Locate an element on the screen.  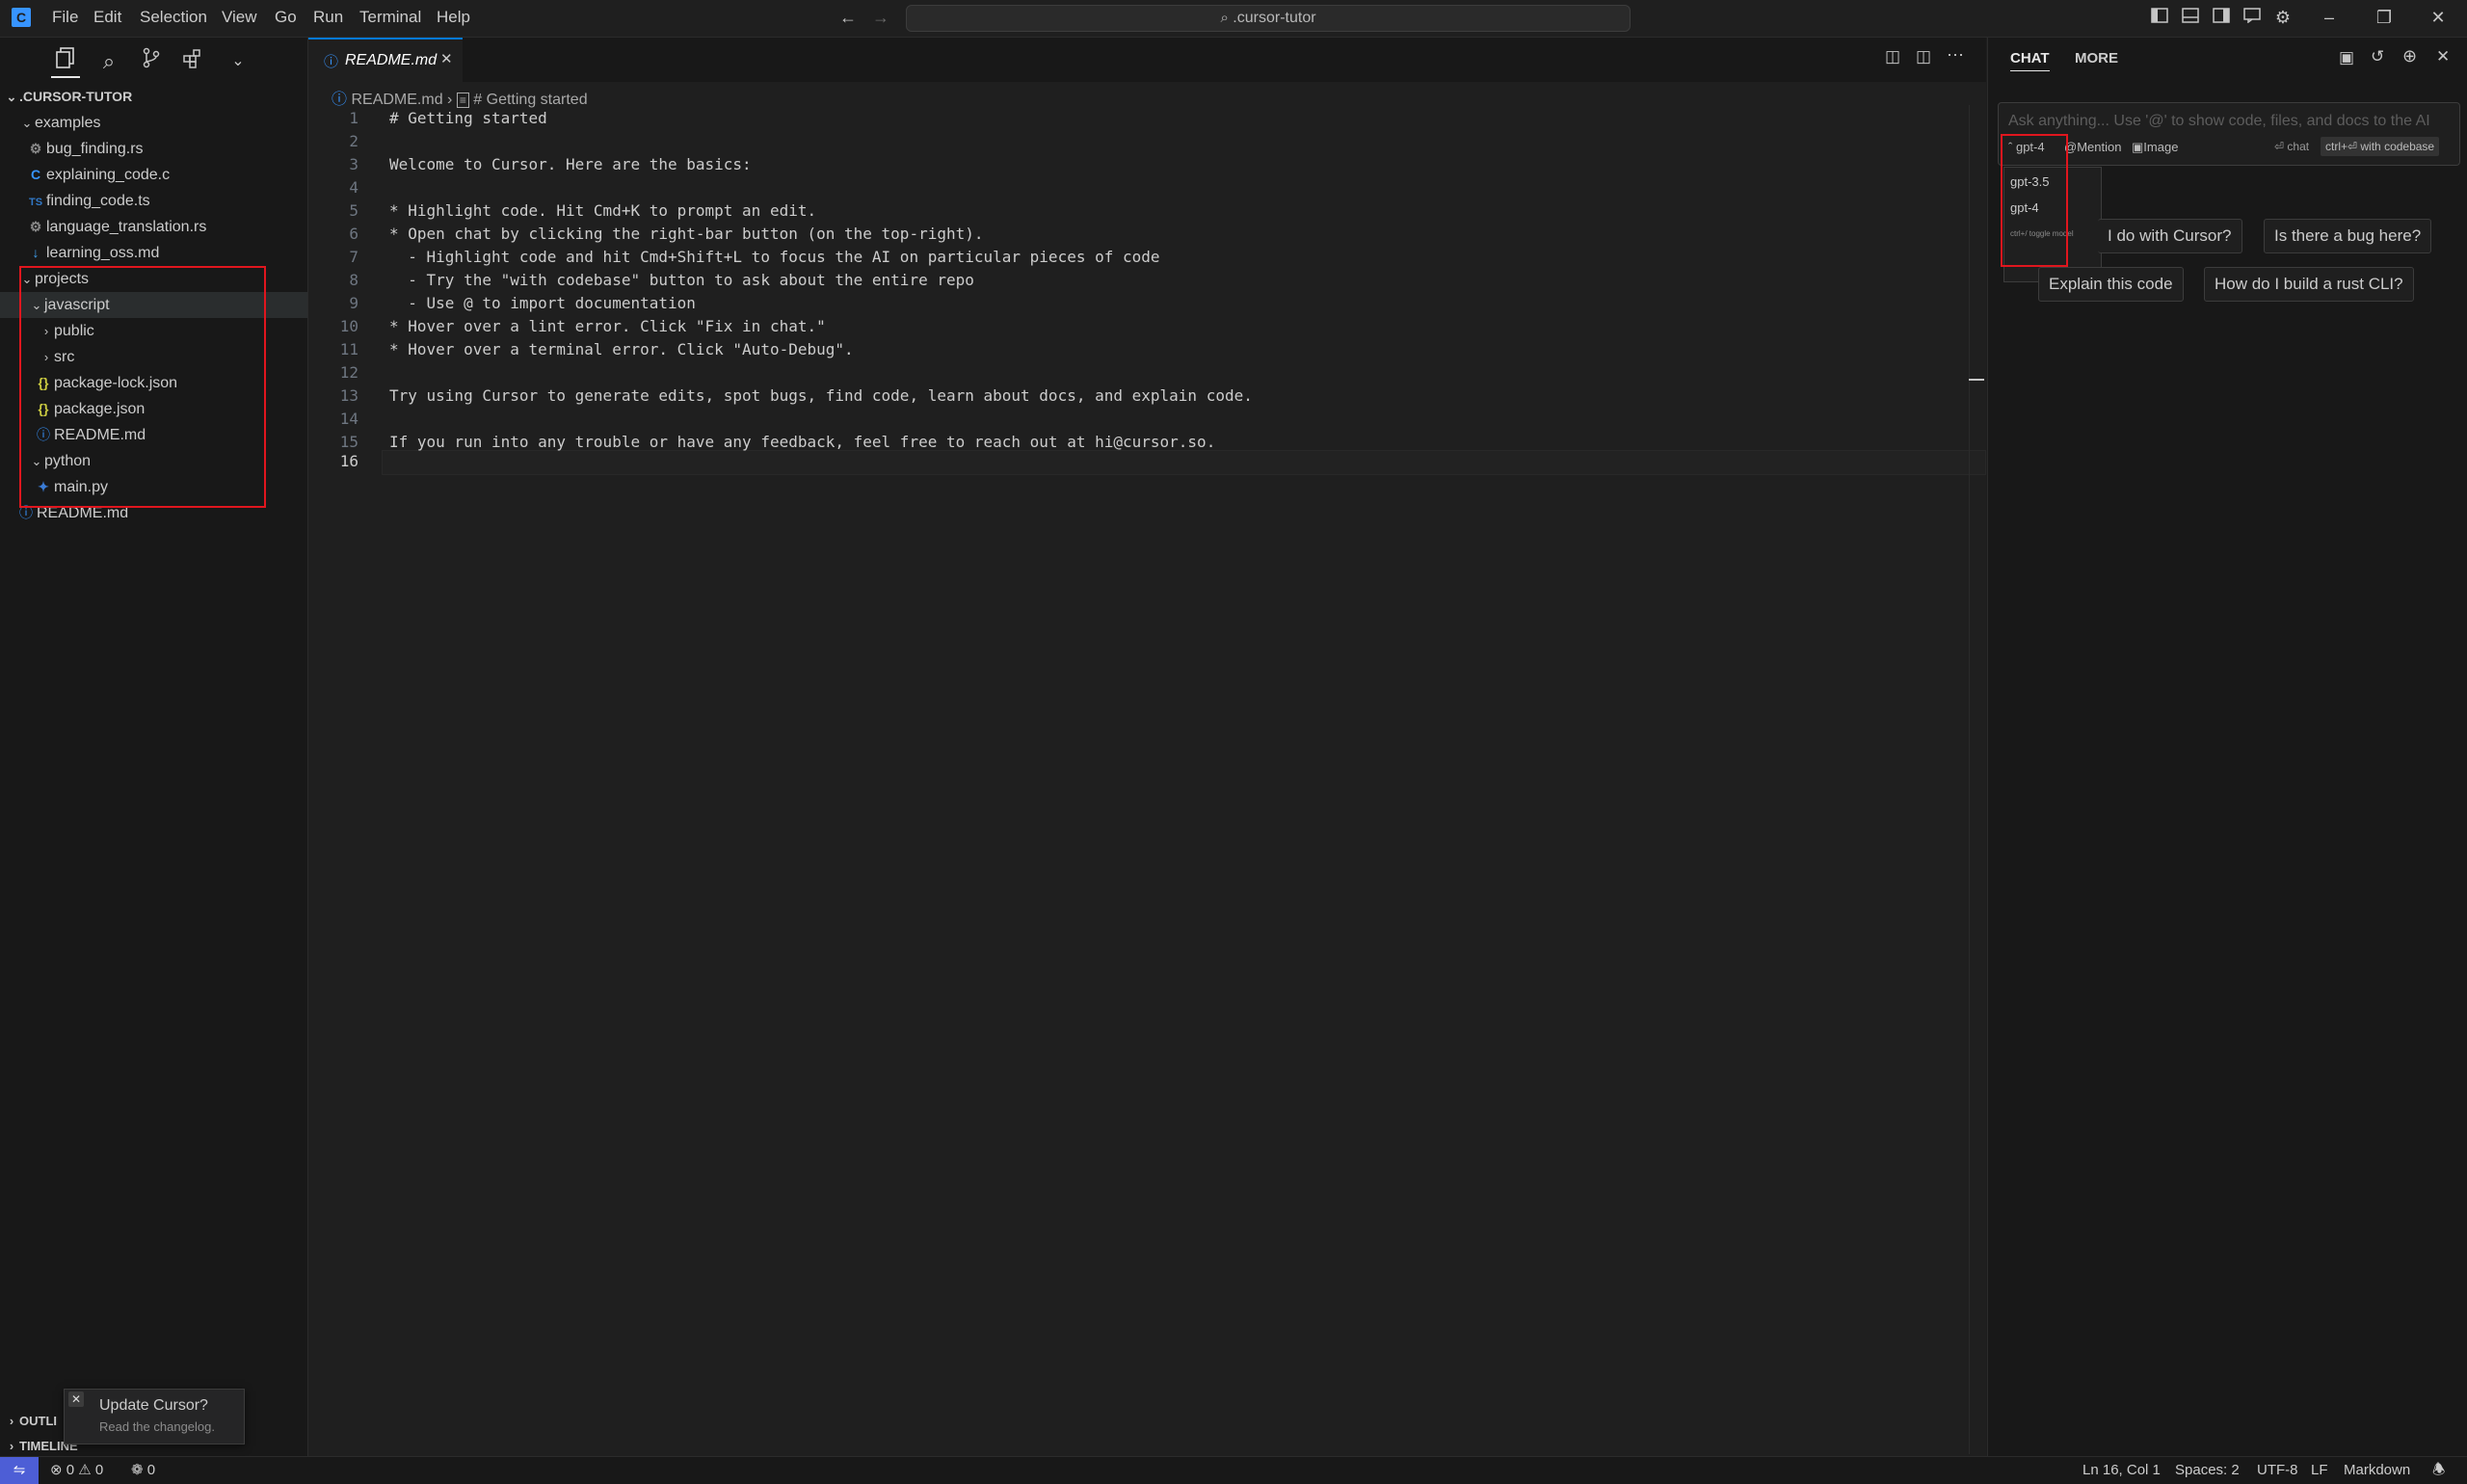
menu-help: Help is located at coordinates (453, 17).